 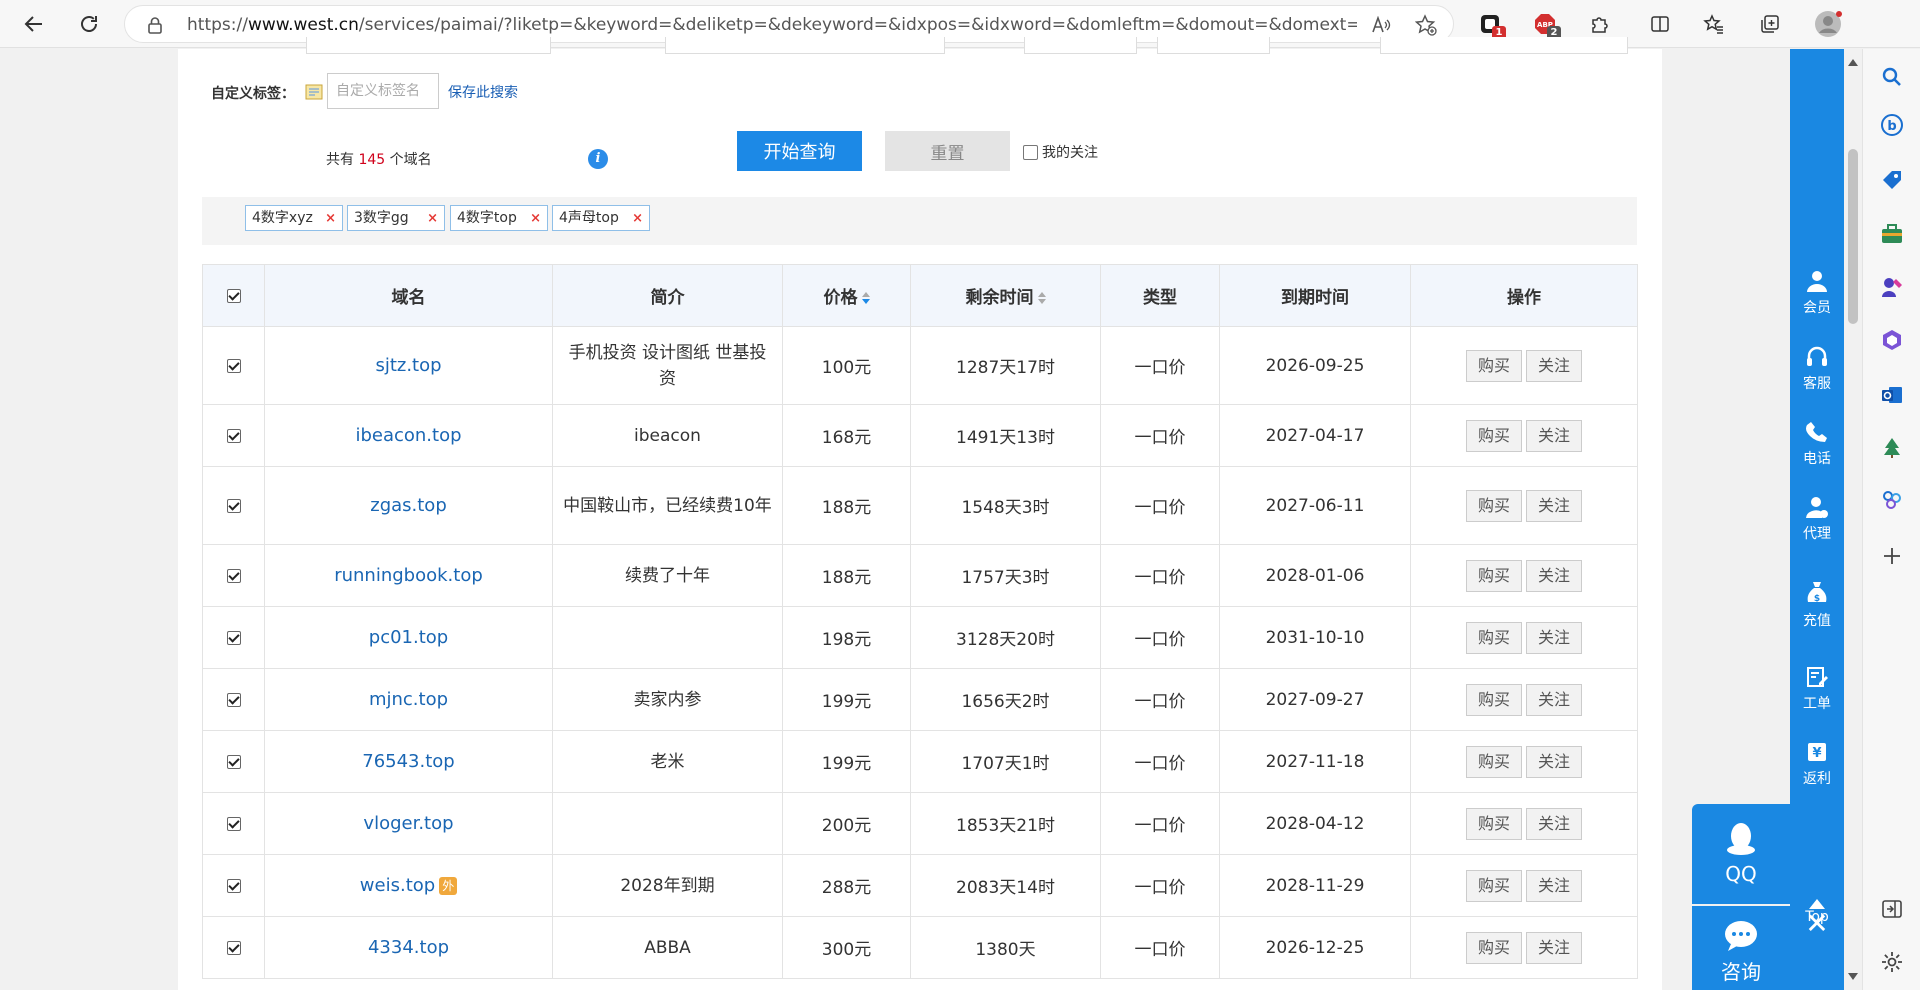 I want to click on domain-link: sjtz.top, so click(x=408, y=365).